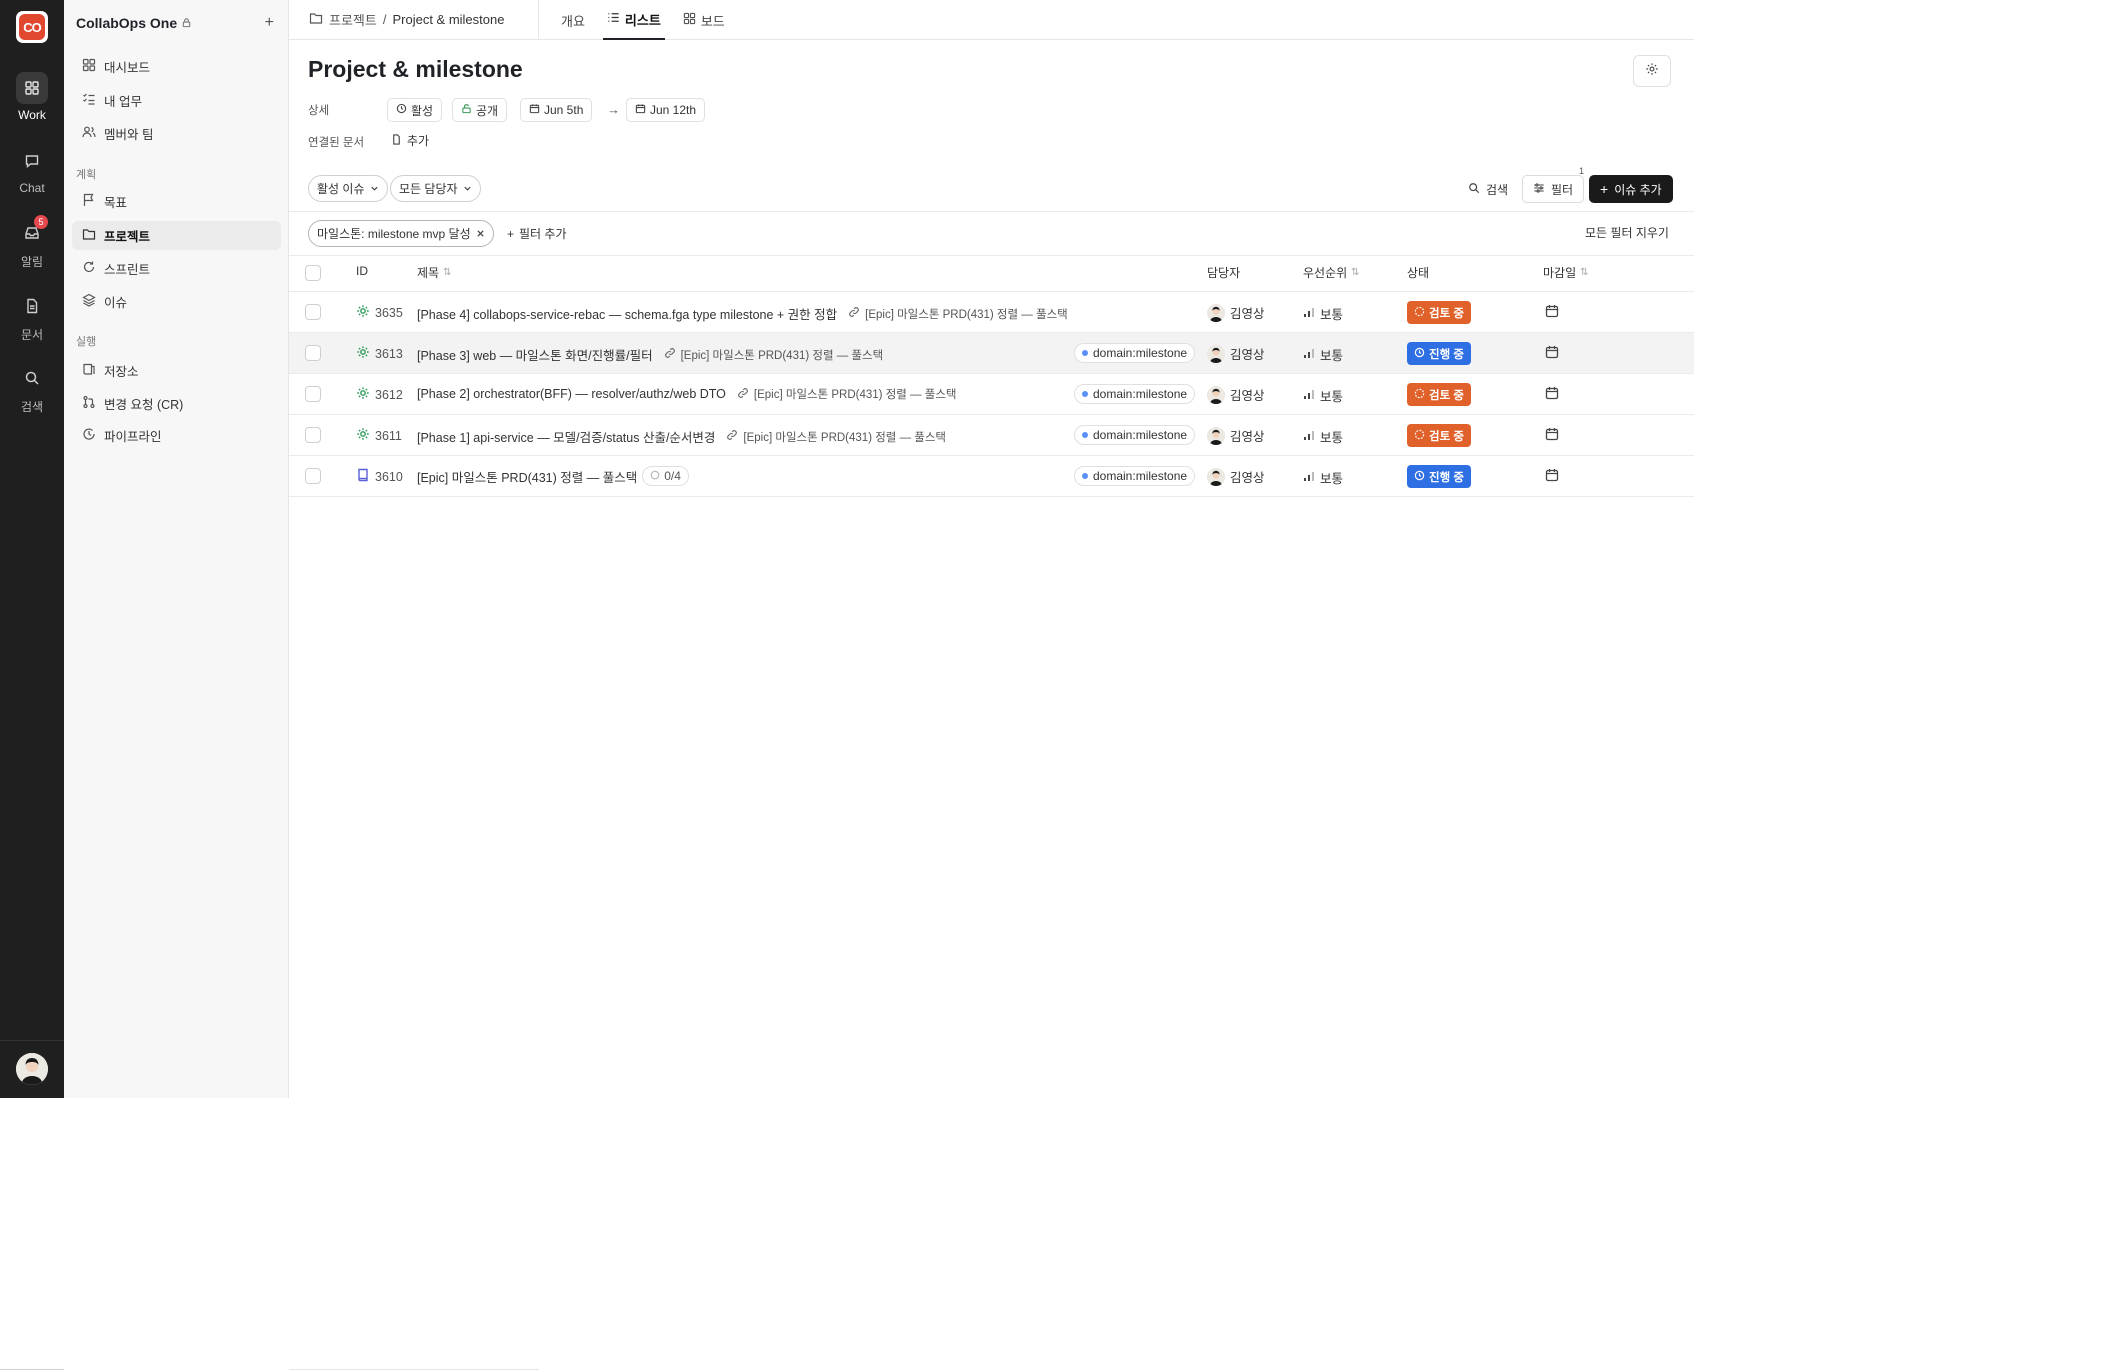  What do you see at coordinates (1419, 395) in the screenshot?
I see `review-icon` at bounding box center [1419, 395].